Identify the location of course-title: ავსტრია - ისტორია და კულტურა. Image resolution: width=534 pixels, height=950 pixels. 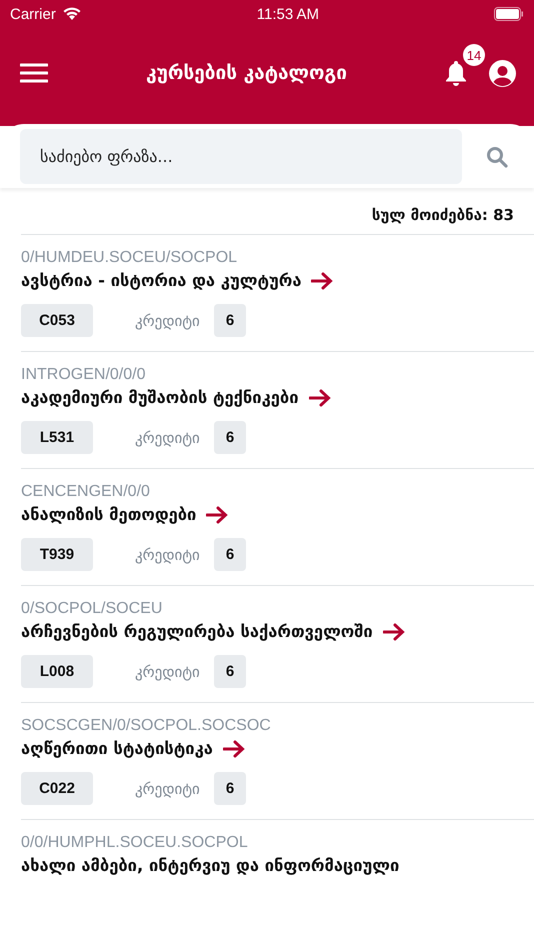
(161, 280).